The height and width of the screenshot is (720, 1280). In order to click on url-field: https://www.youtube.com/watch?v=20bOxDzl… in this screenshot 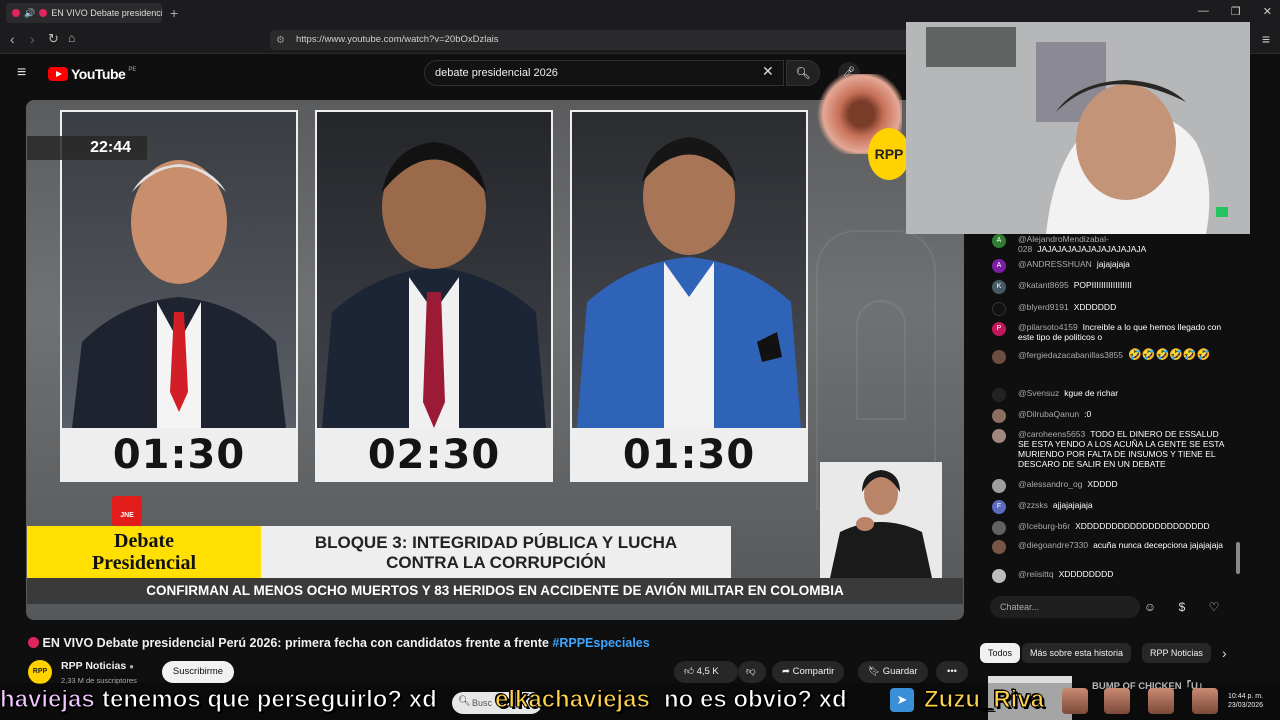, I will do `click(590, 40)`.